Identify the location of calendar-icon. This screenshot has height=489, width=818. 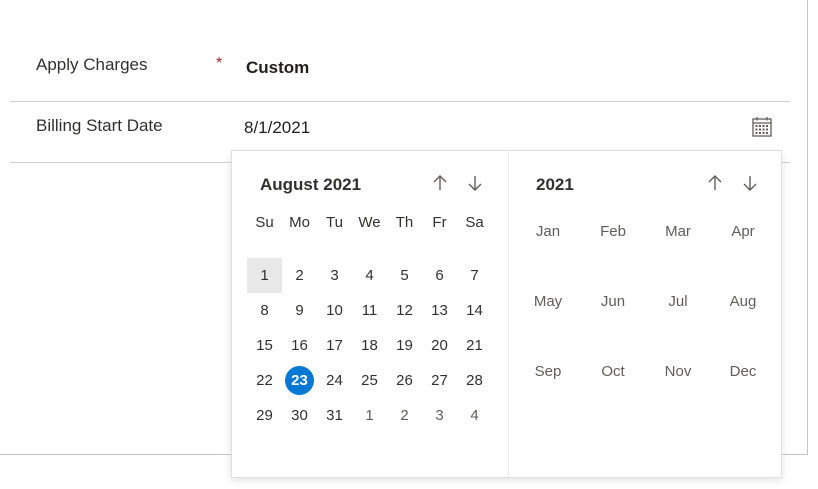
(762, 127).